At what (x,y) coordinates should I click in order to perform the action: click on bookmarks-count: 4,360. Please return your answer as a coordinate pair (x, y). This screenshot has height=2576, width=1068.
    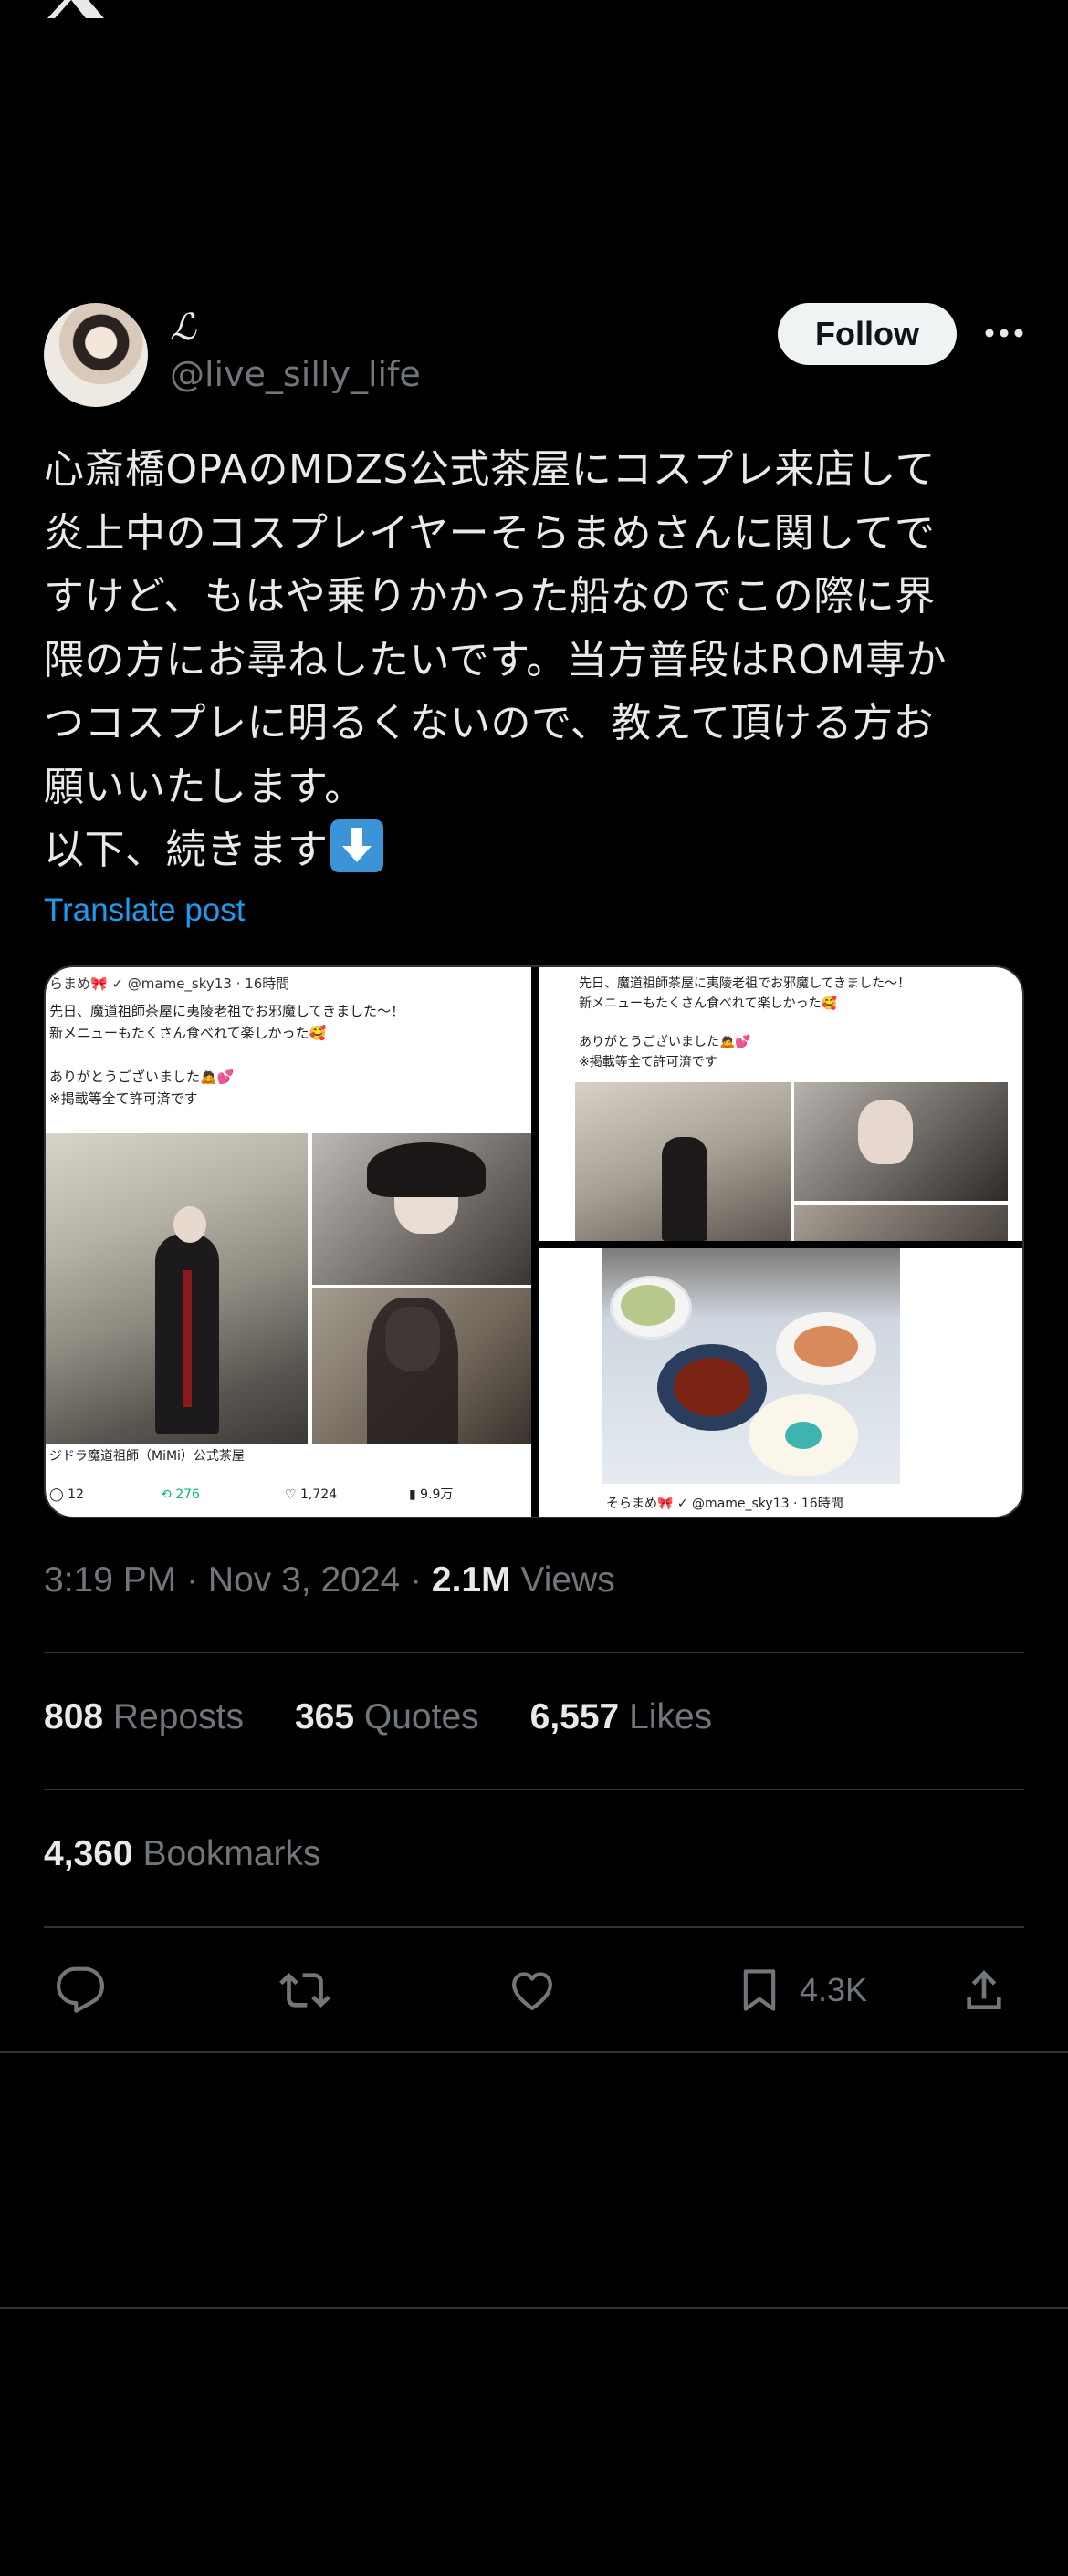
    Looking at the image, I should click on (88, 1853).